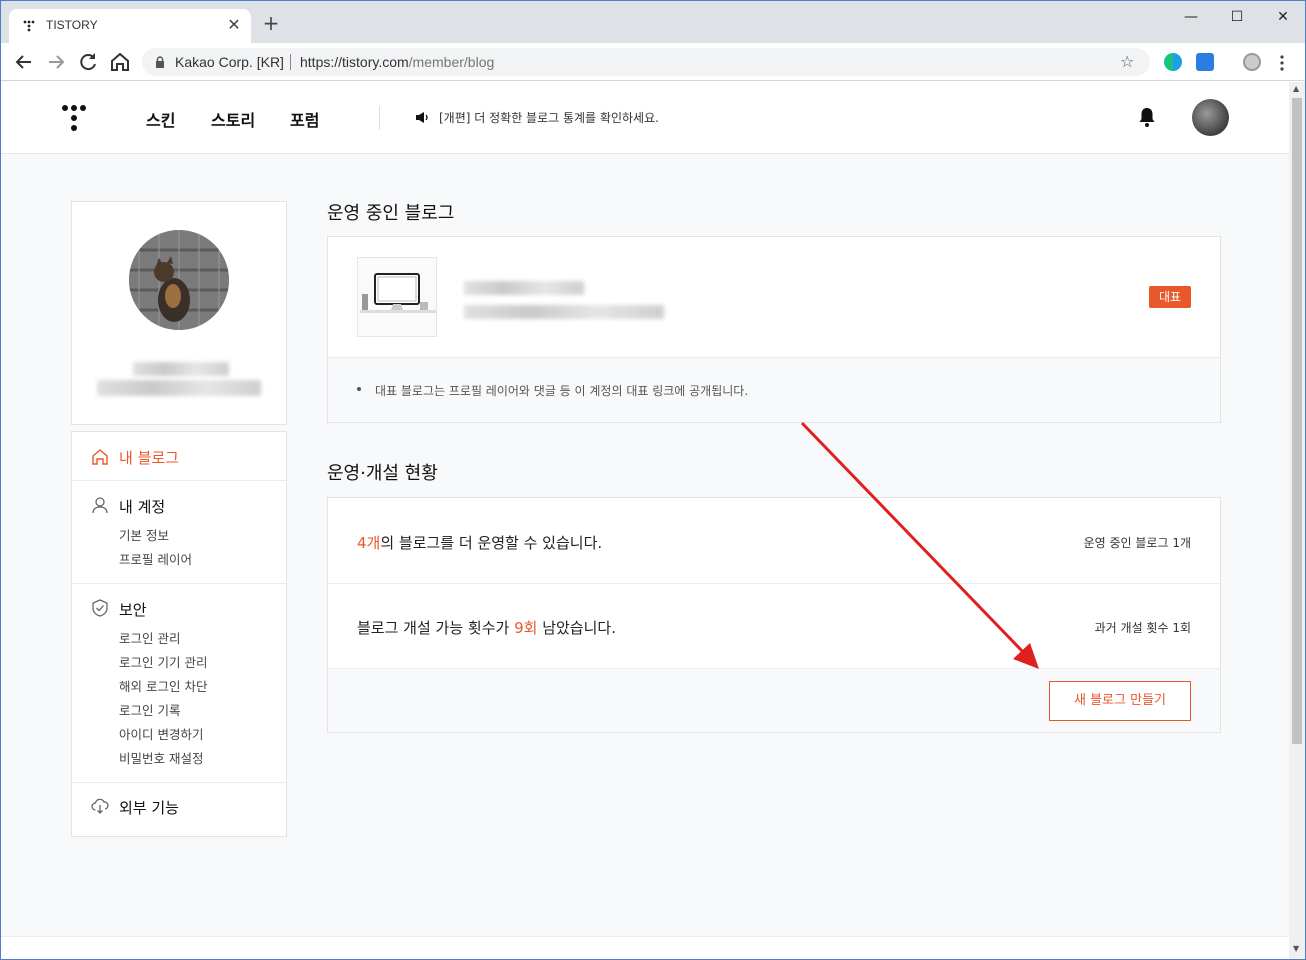 The height and width of the screenshot is (960, 1306). What do you see at coordinates (179, 532) in the screenshot?
I see `menu-section-account: 내 계정 기본 정보 프로필 레이어` at bounding box center [179, 532].